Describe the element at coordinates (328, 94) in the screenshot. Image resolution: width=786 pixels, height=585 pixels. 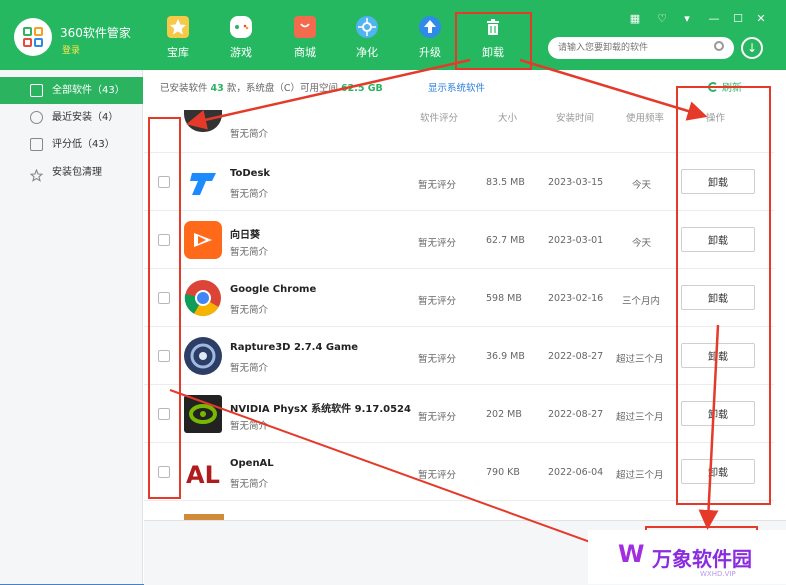
I see `arrow-to-checkboxes` at that location.